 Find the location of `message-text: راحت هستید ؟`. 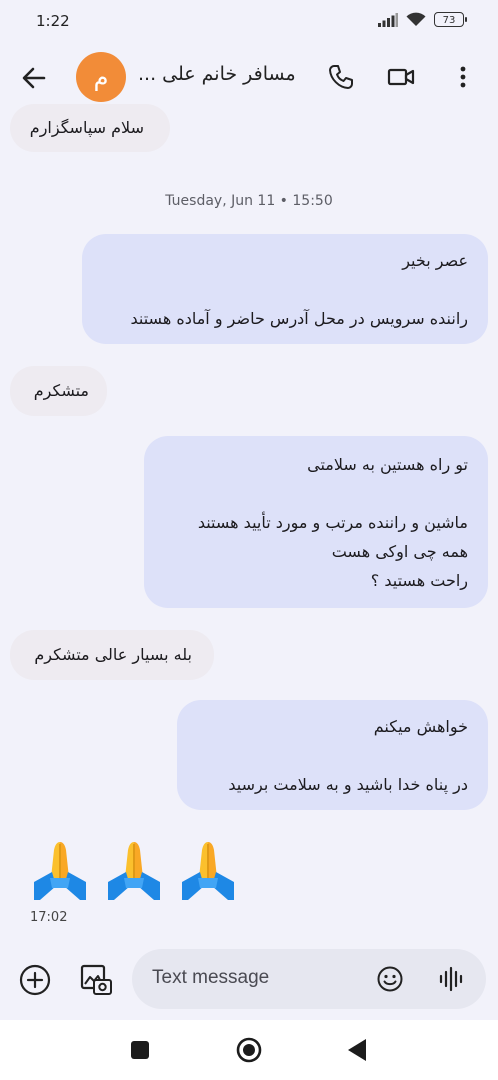

message-text: راحت هستید ؟ is located at coordinates (419, 580).